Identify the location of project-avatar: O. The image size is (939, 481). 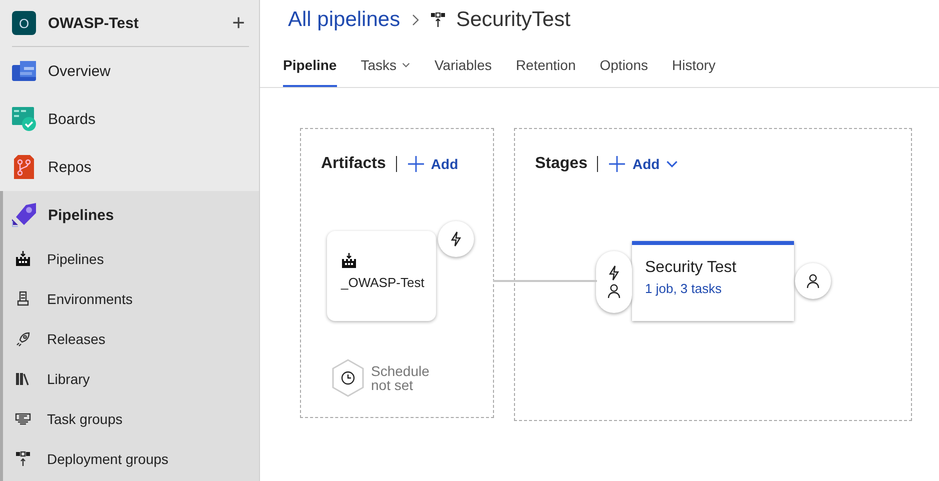
(24, 23).